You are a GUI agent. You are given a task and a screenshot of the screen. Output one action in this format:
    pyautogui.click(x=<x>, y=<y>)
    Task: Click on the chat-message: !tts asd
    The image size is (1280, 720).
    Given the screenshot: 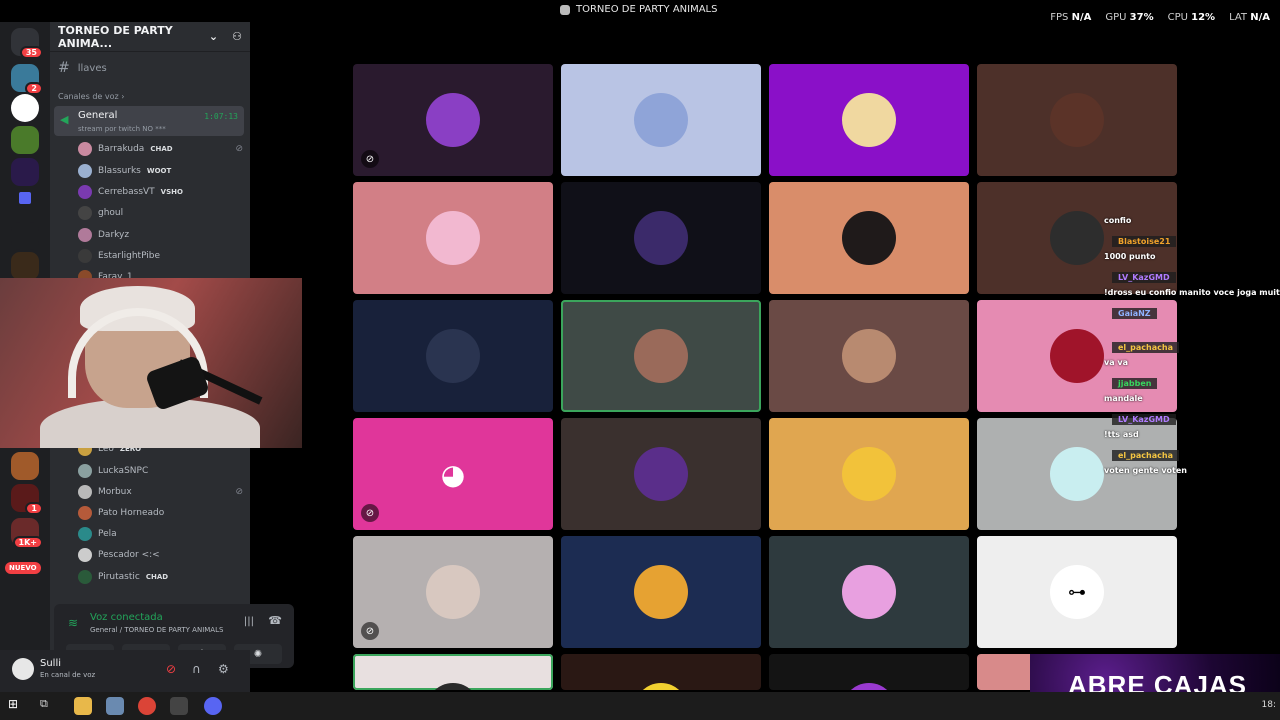 What is the action you would take?
    pyautogui.click(x=1121, y=434)
    